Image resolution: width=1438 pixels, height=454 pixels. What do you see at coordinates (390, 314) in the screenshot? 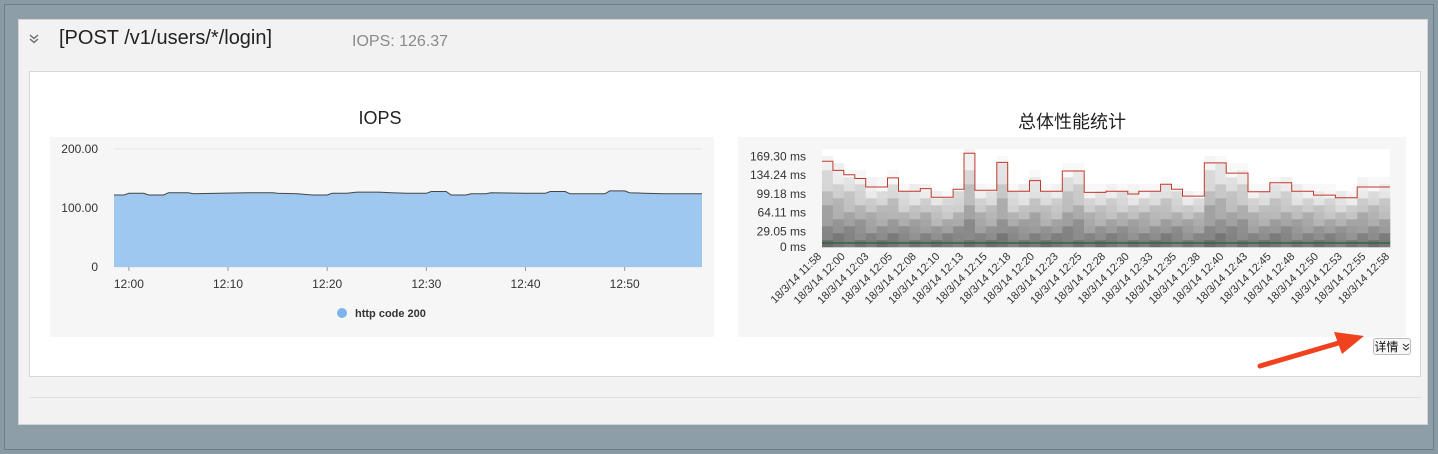
I see `legend-label: http code 200` at bounding box center [390, 314].